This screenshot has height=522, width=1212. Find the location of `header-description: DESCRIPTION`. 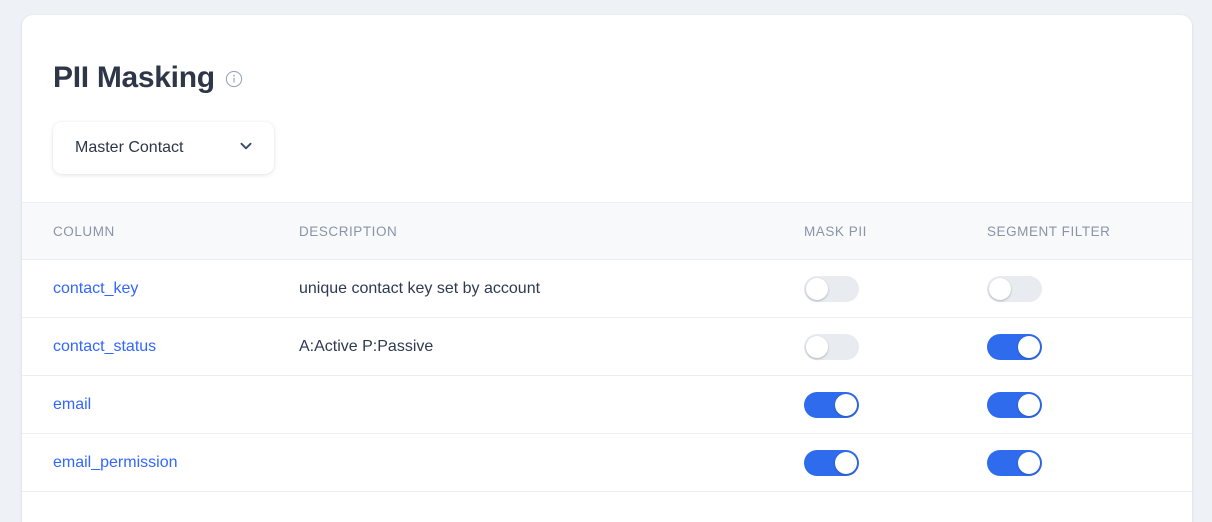

header-description: DESCRIPTION is located at coordinates (348, 231).